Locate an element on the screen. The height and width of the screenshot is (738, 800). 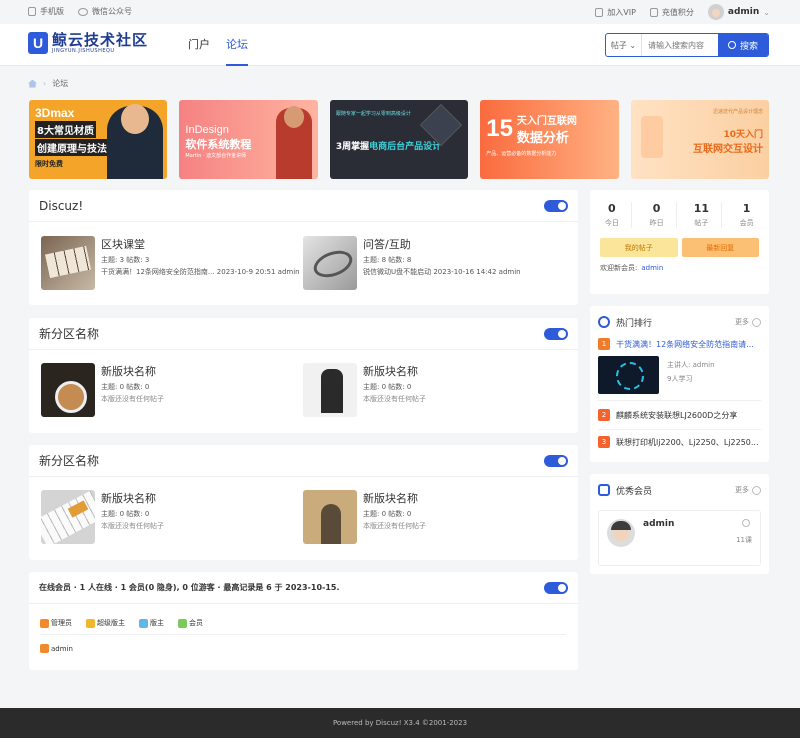
search-button: 搜索 is located at coordinates (743, 45).